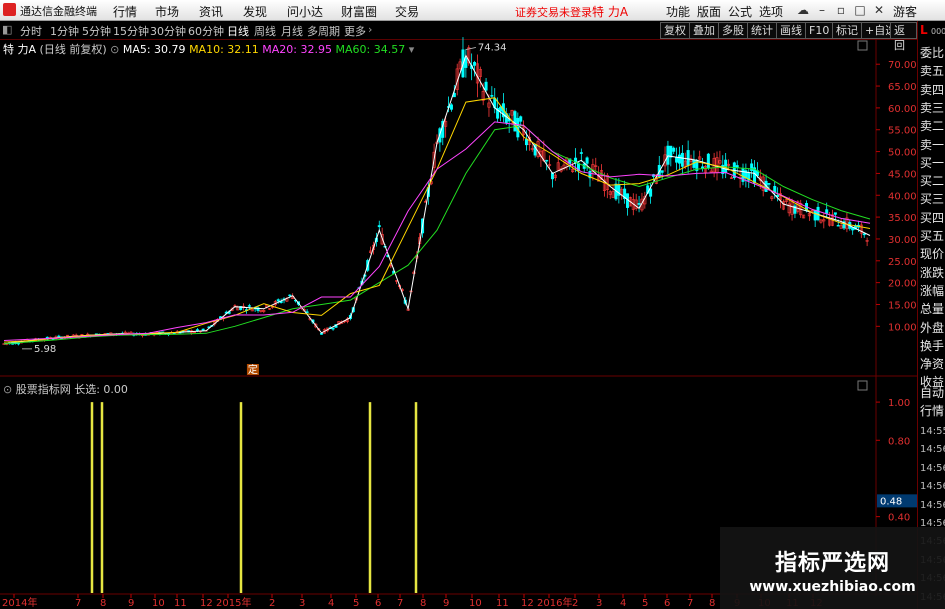 Image resolution: width=945 pixels, height=609 pixels. I want to click on quote-field-bid4: 买四, so click(932, 217).